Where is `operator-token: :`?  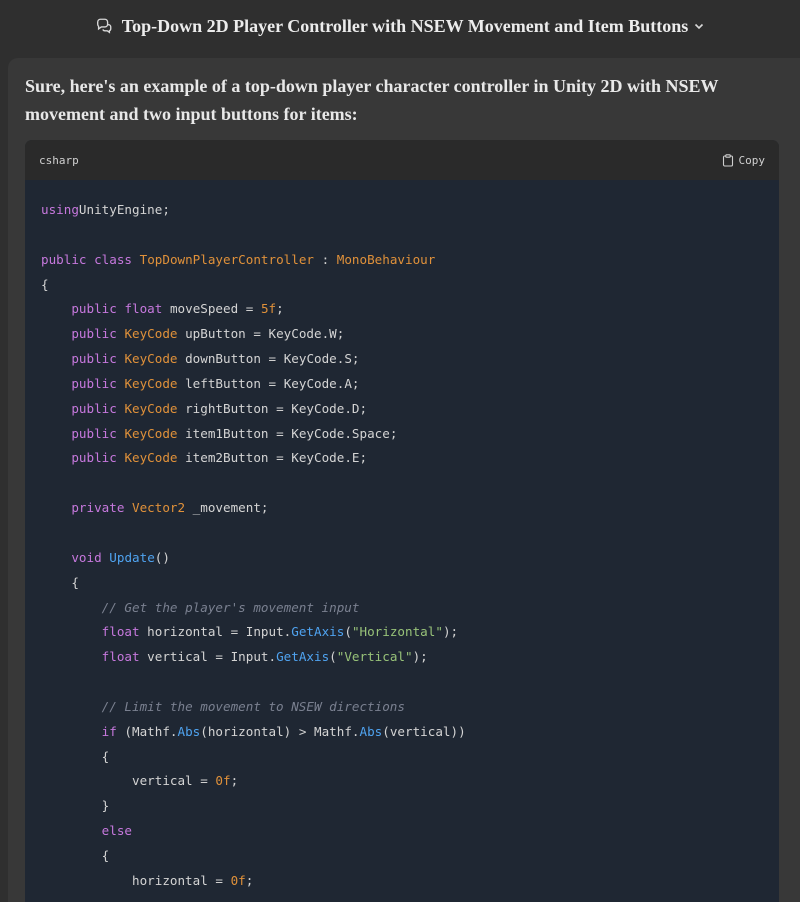
operator-token: : is located at coordinates (325, 259).